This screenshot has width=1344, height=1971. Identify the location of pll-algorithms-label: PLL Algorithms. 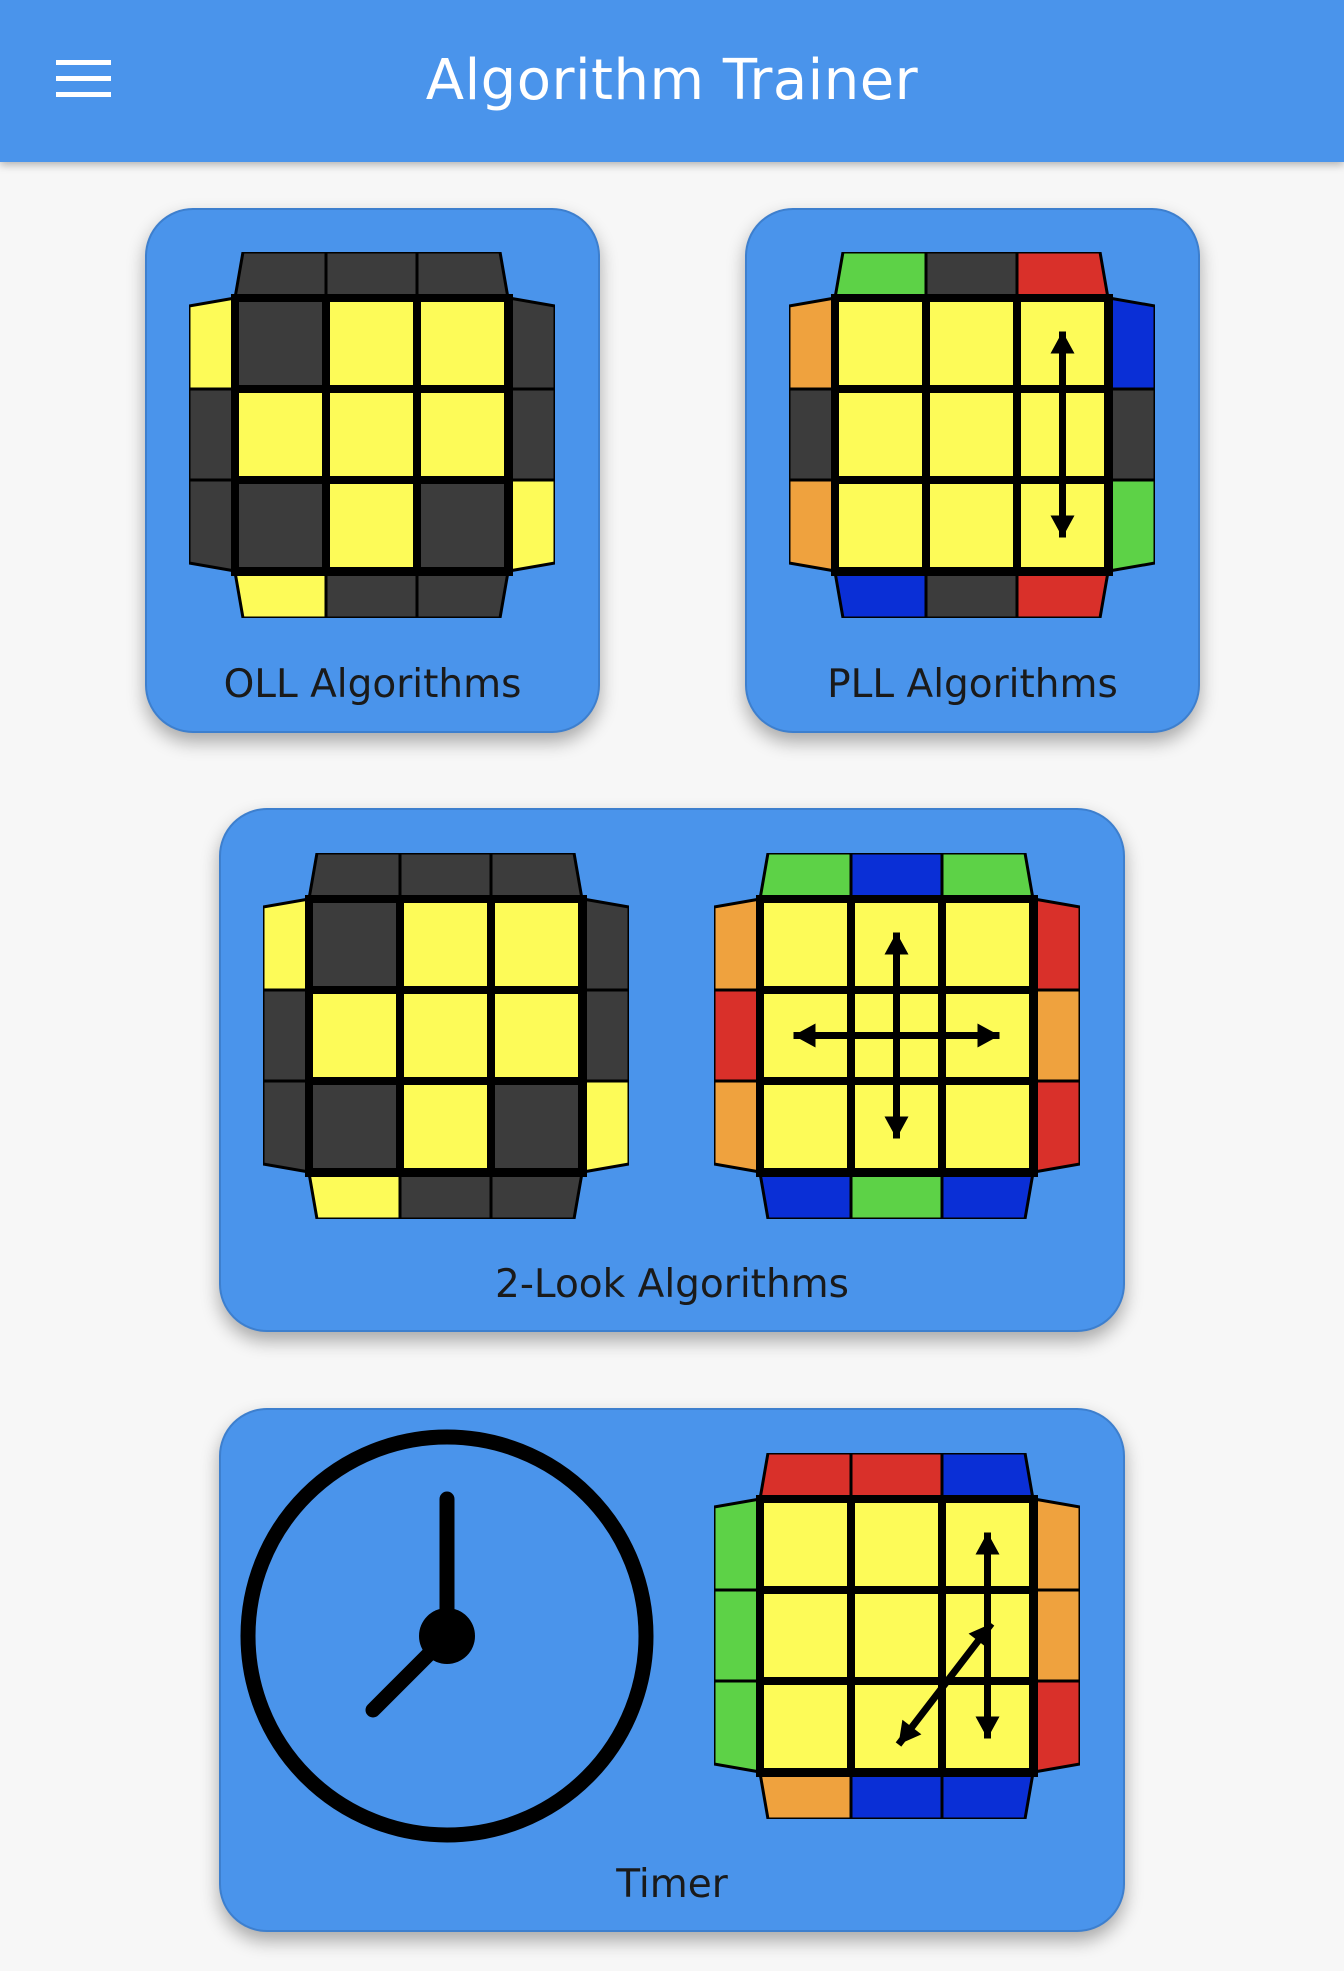
(972, 684).